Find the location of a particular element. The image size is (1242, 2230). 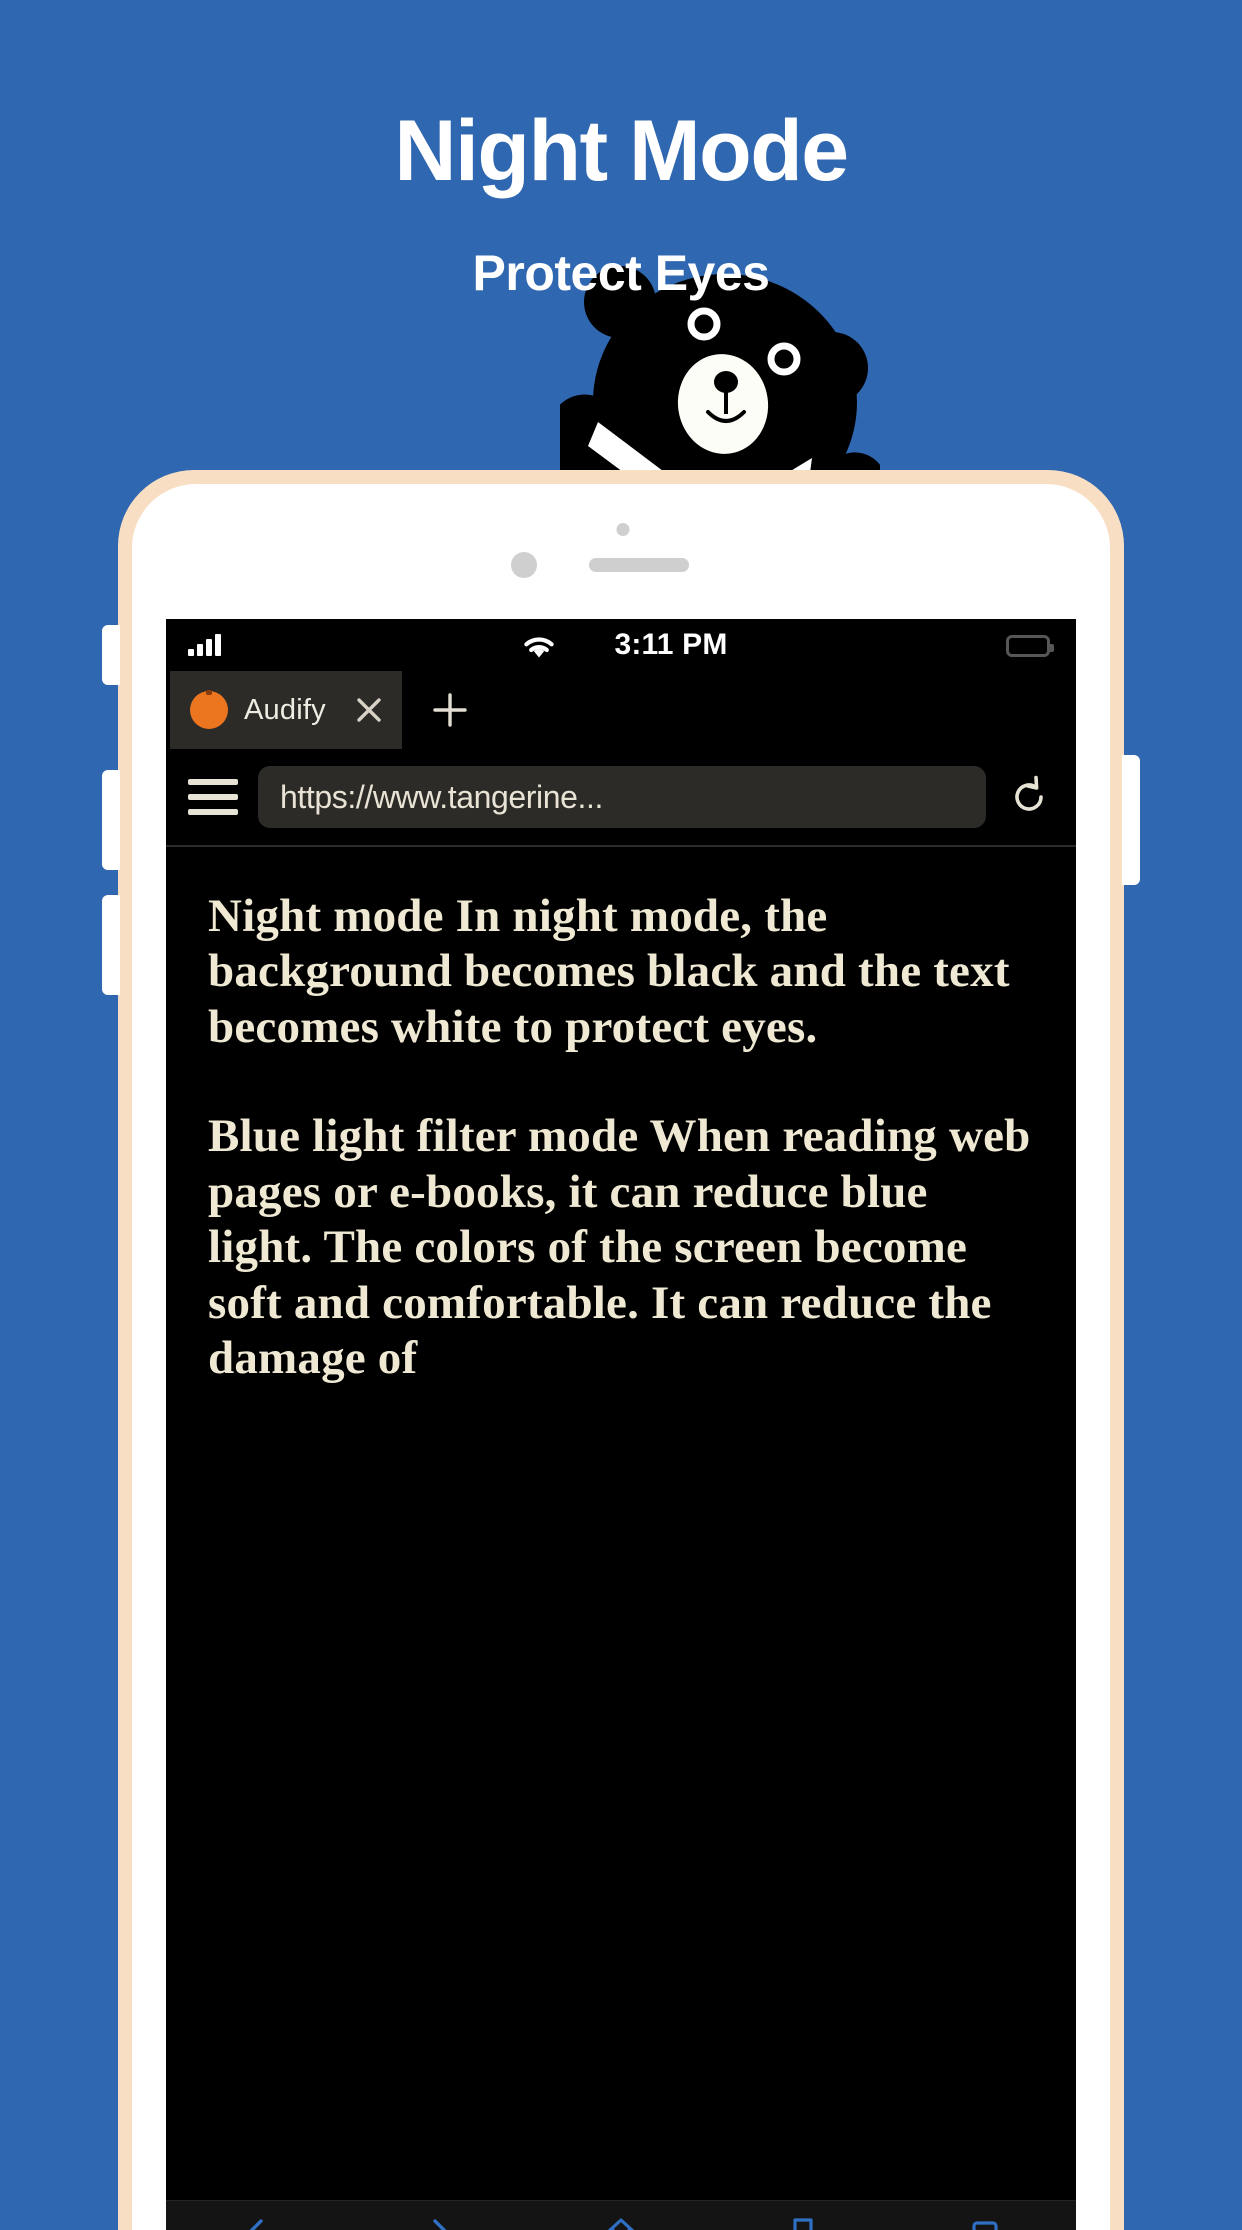

browser-tab-title: Audify is located at coordinates (285, 709).